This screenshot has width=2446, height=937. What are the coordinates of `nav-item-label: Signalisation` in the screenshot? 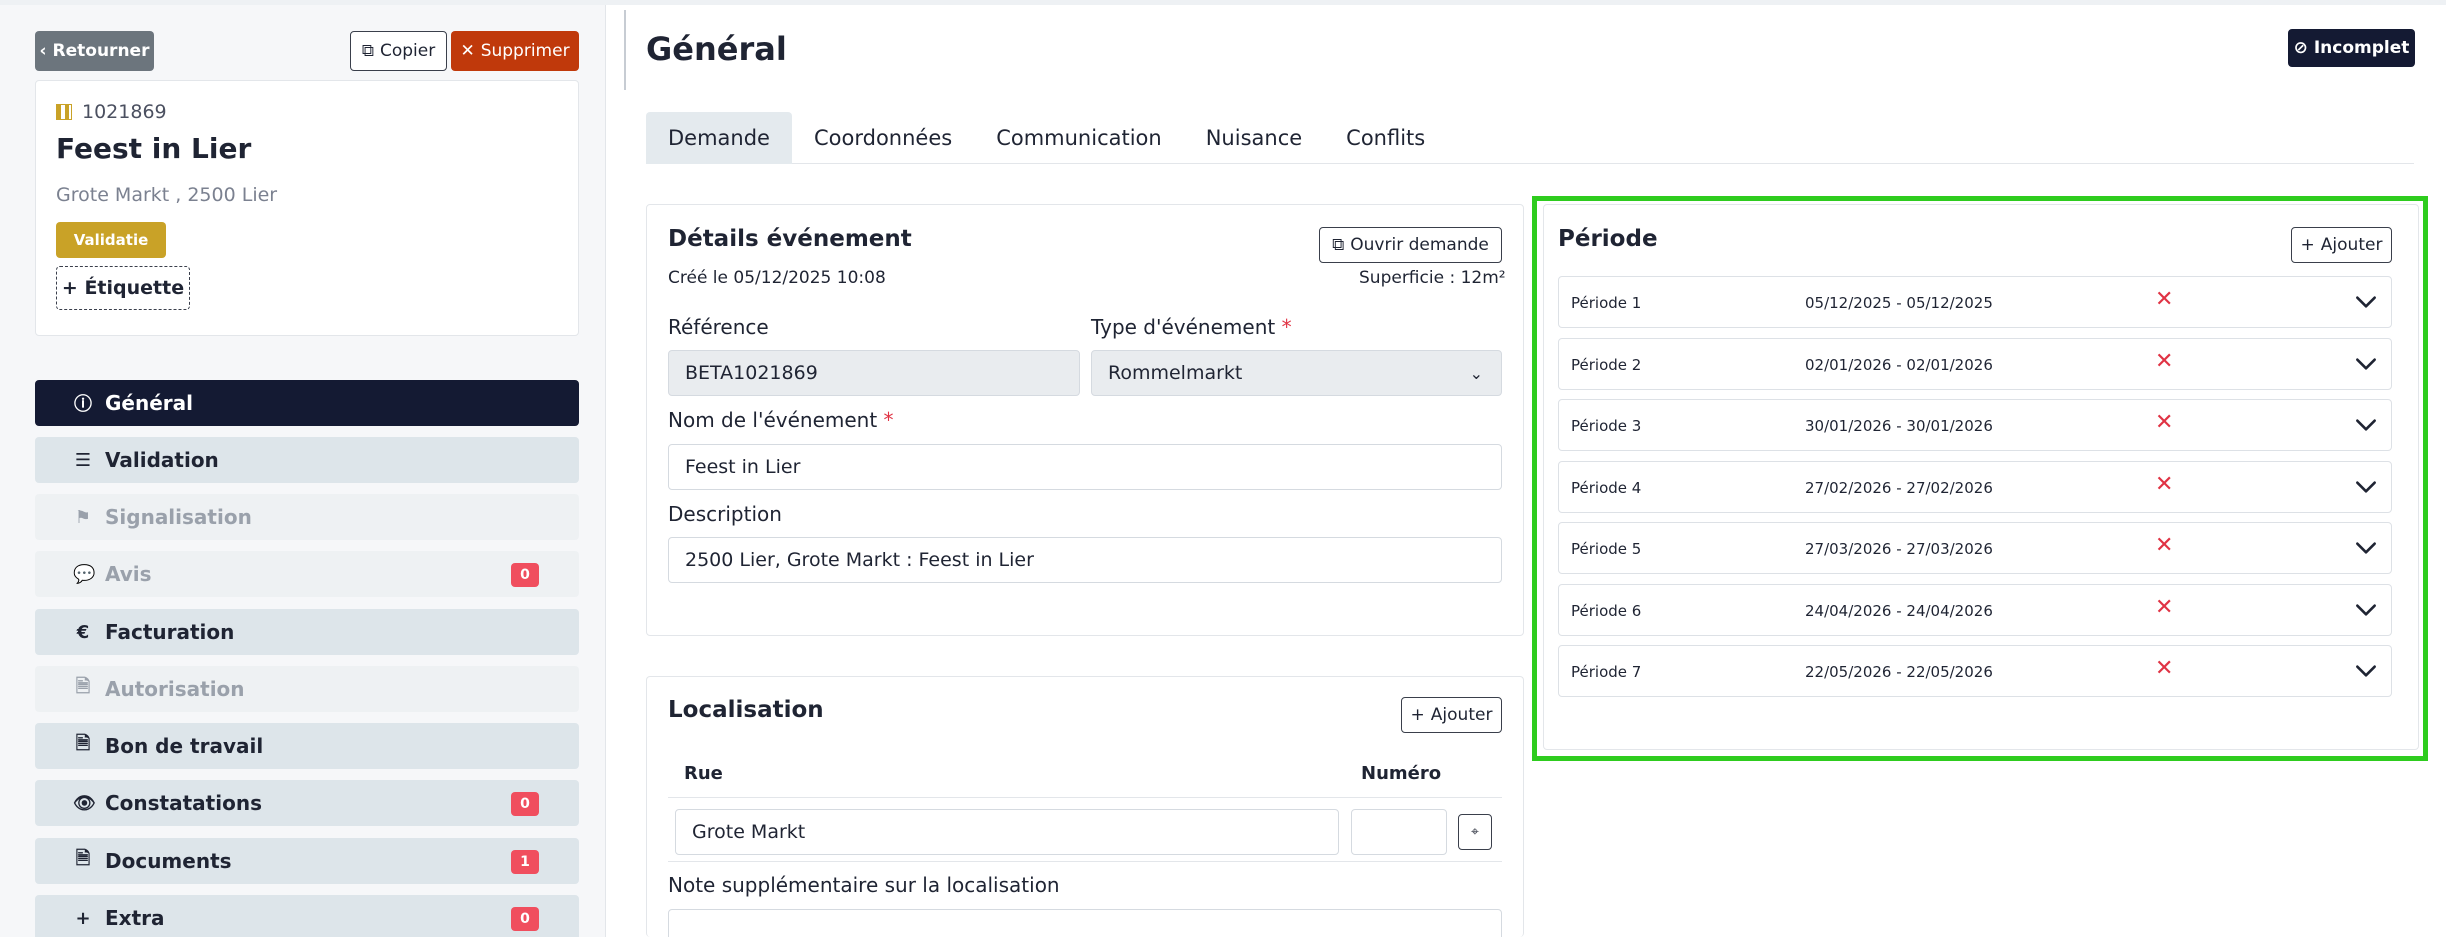 It's located at (178, 517).